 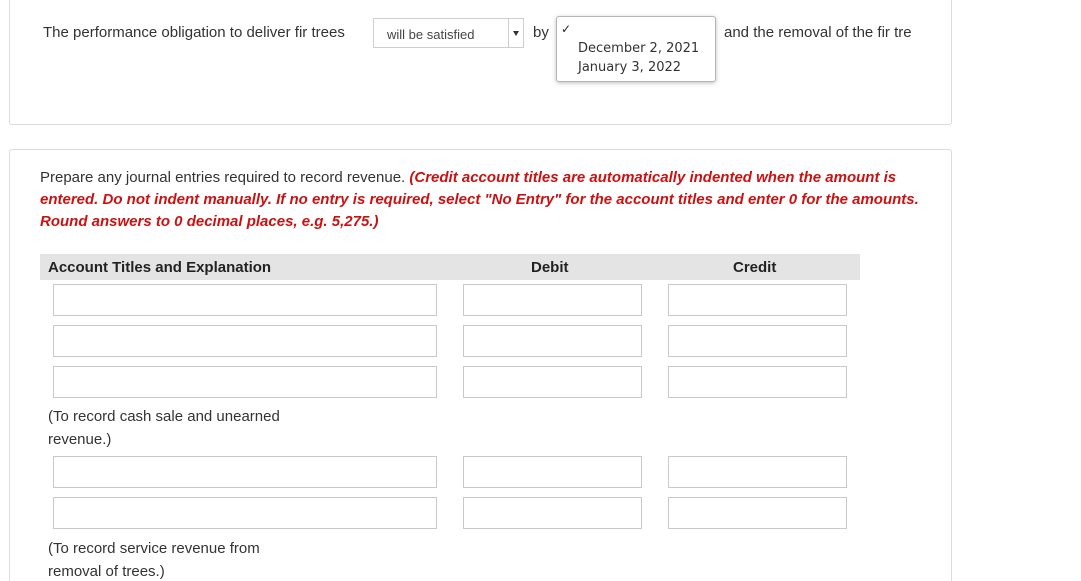 I want to click on date-option-december-2-2021: December 2, 2021, so click(x=638, y=48).